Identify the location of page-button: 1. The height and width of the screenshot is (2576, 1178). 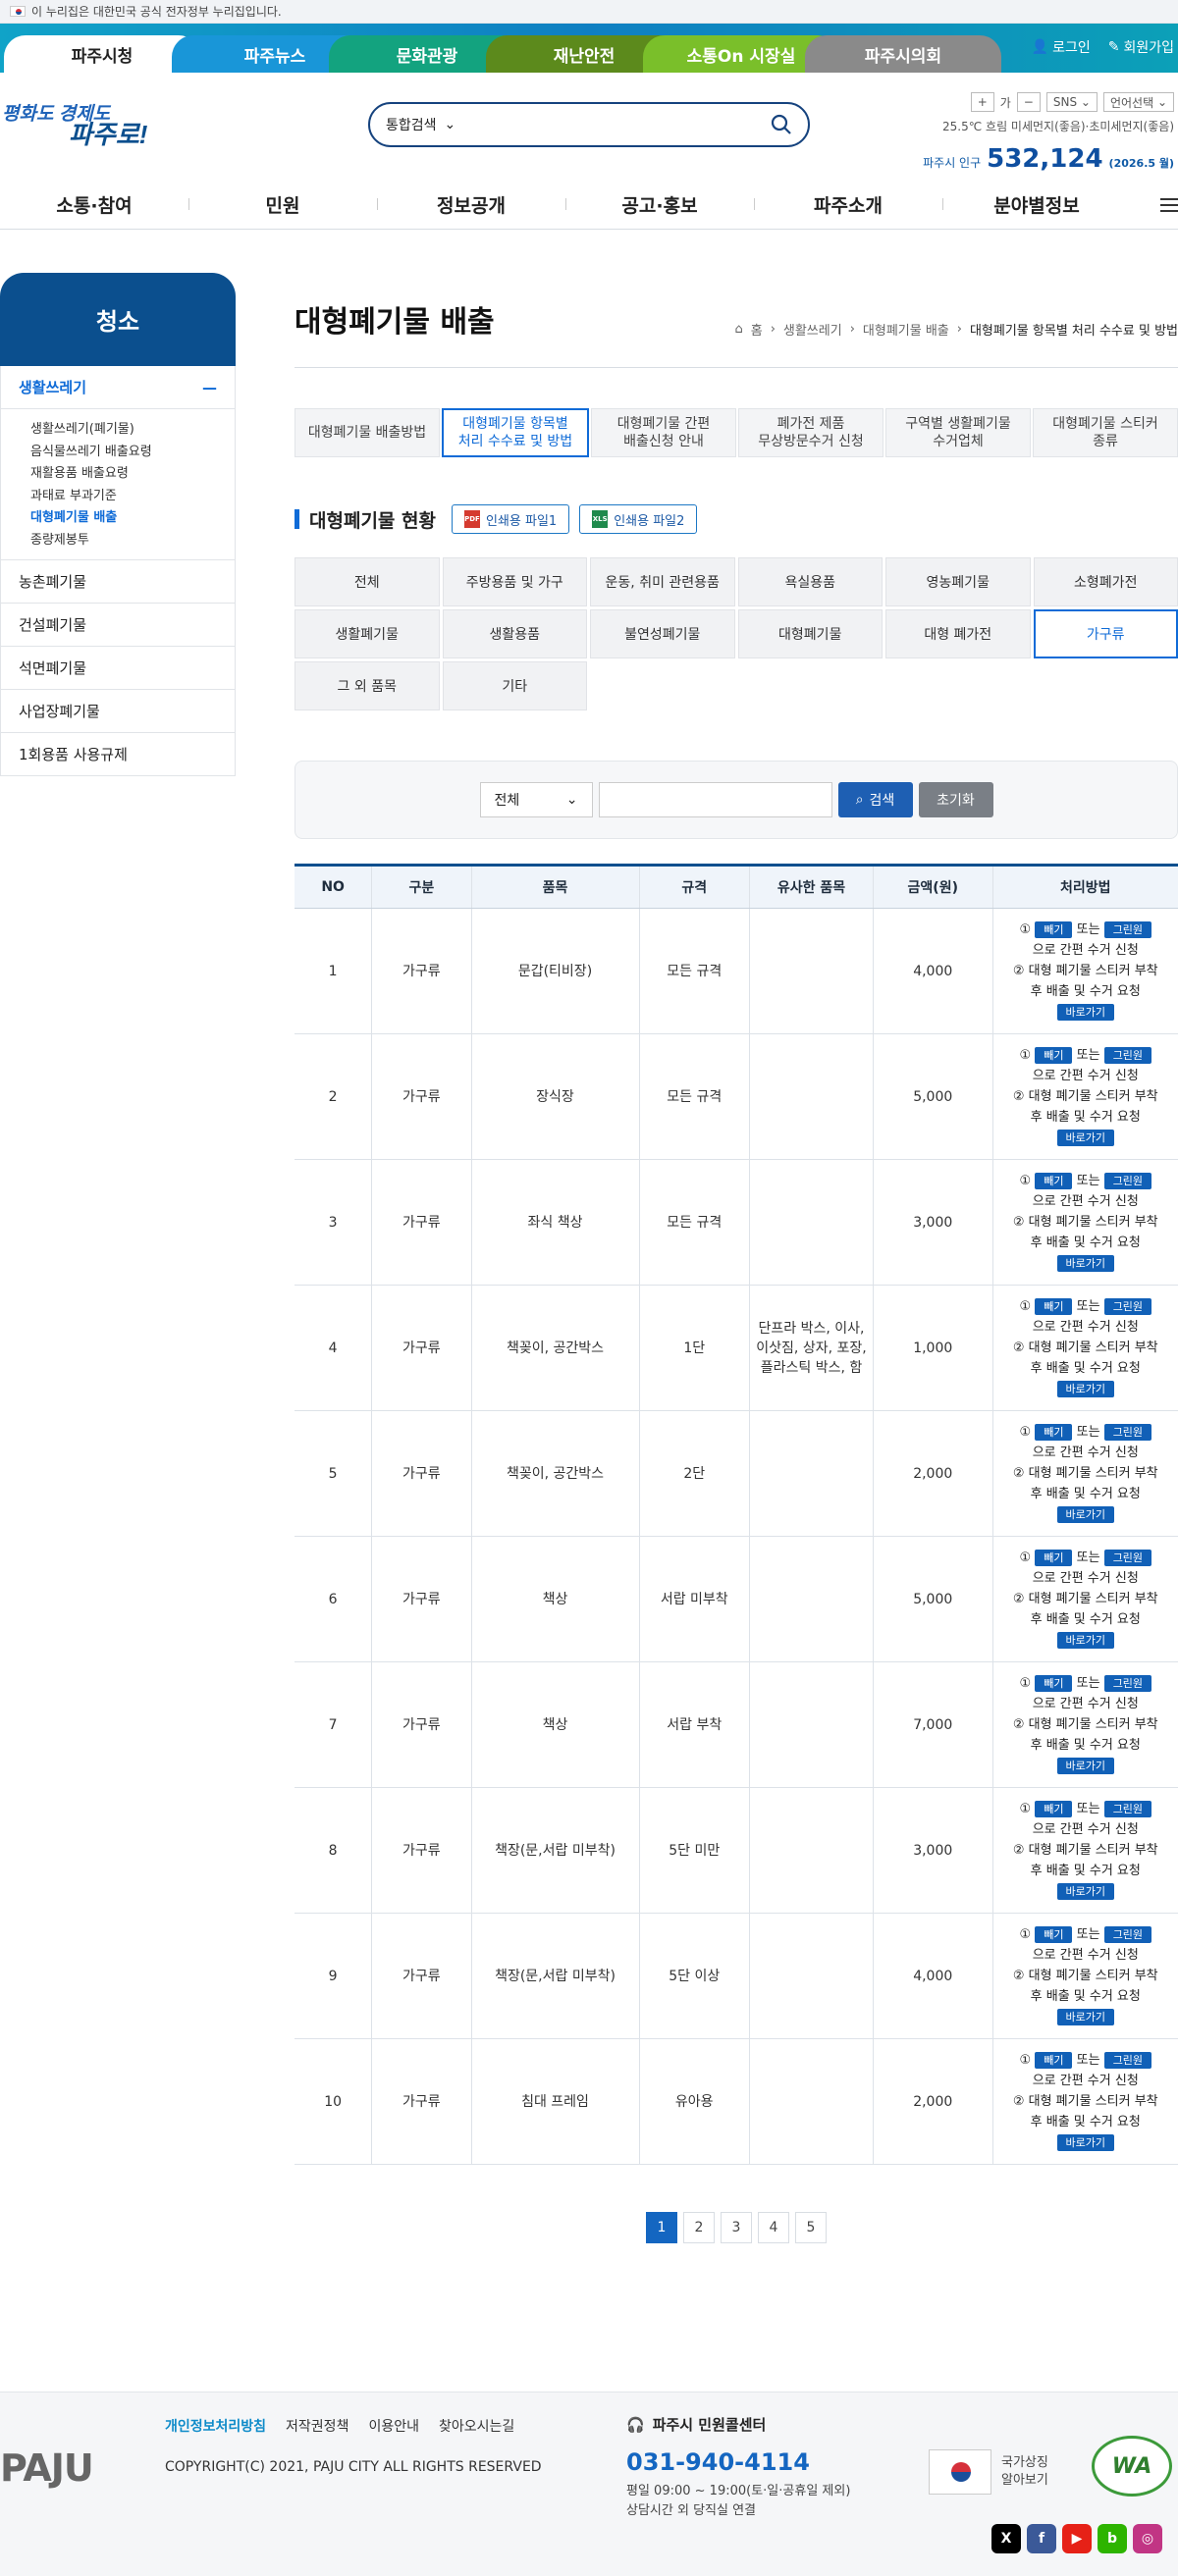
(662, 2227).